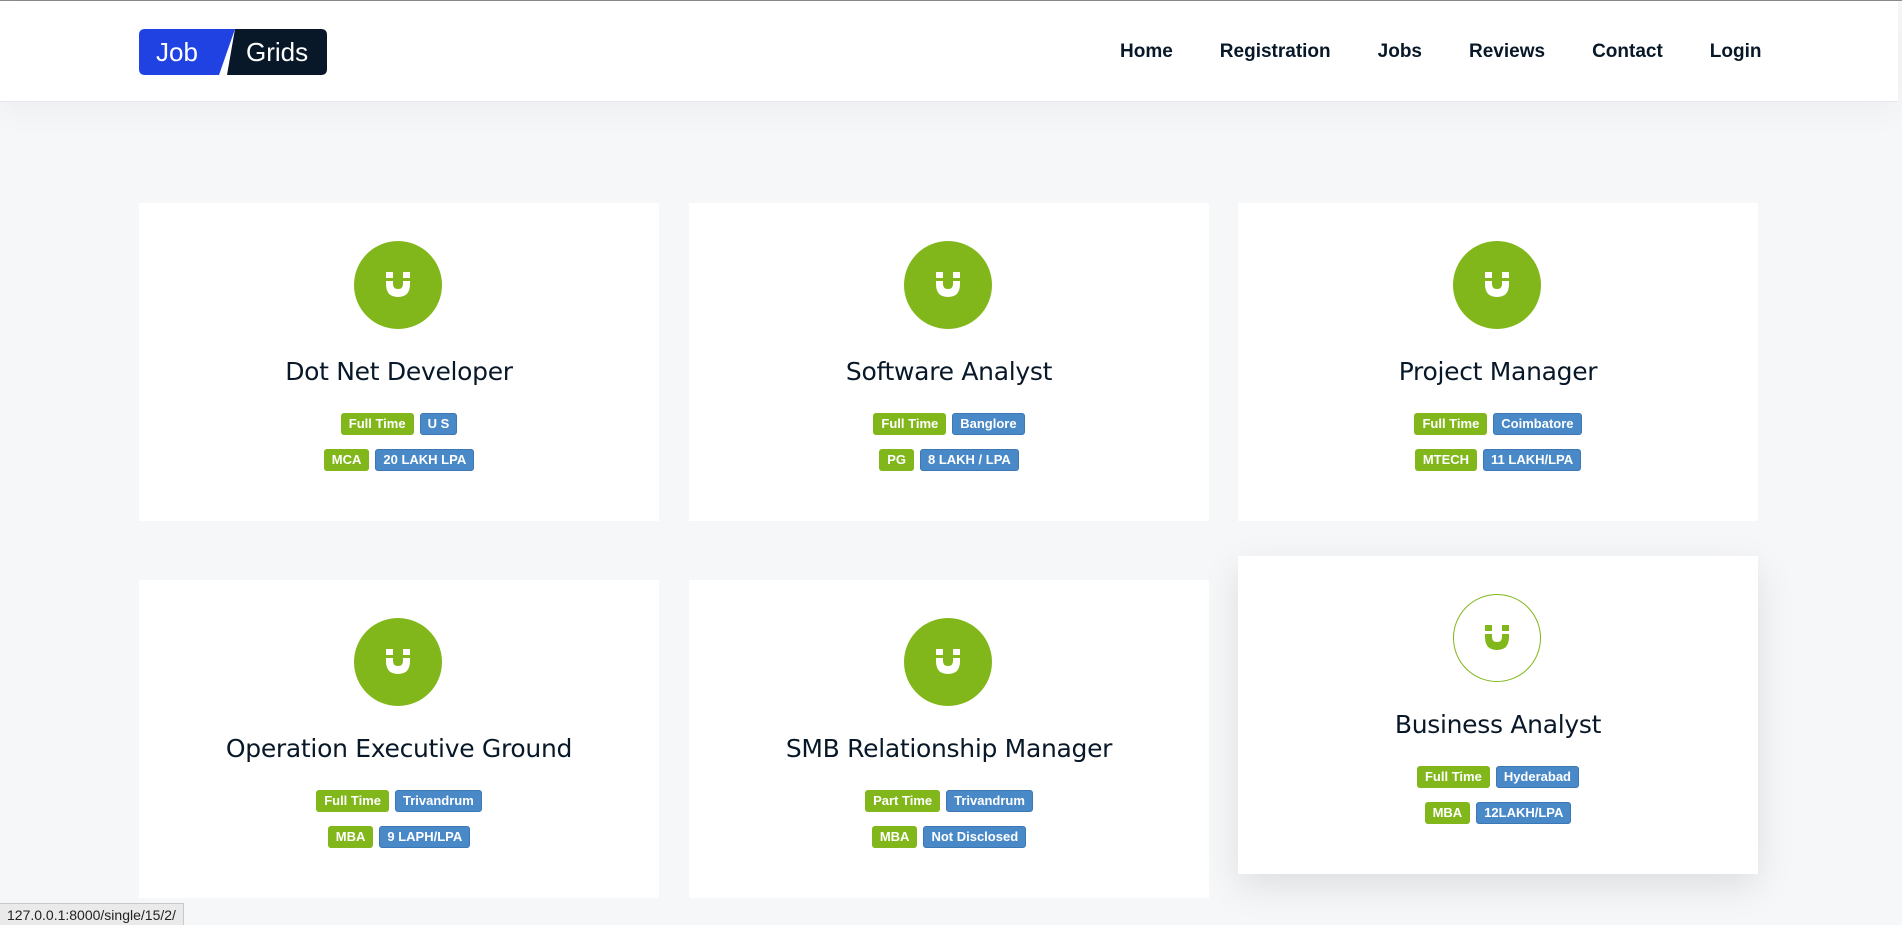  I want to click on job-tags-row: MBA Not Disclosed, so click(949, 837).